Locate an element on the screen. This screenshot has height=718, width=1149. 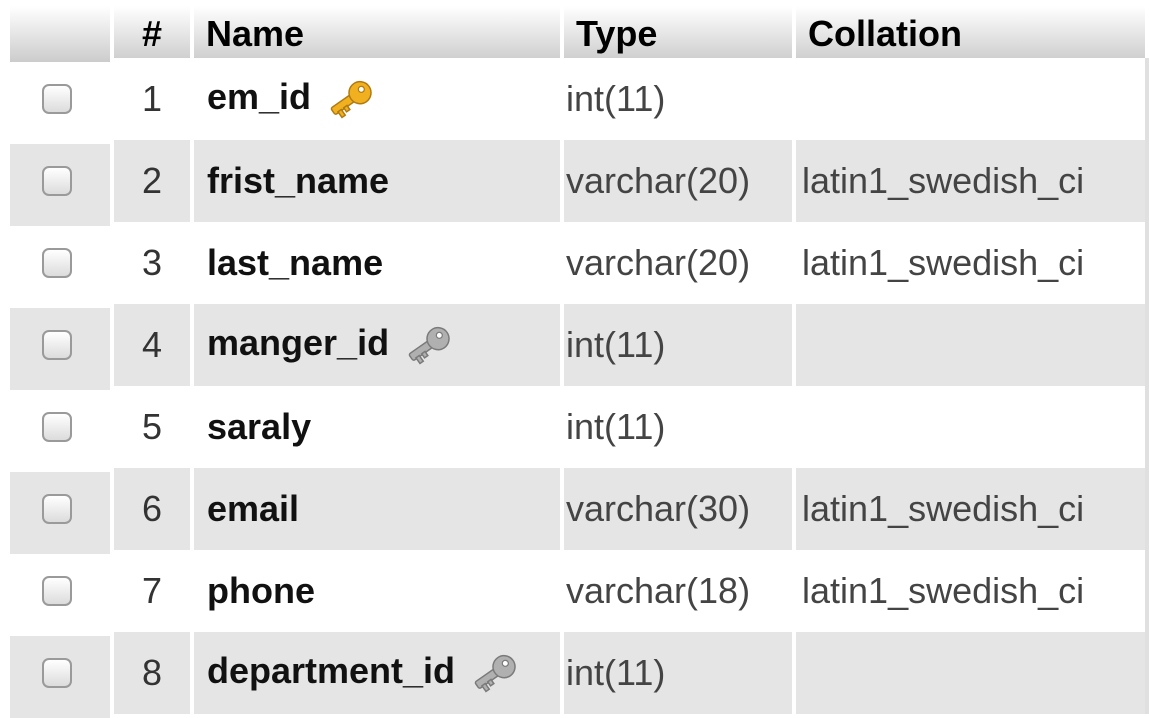
header-row: # Name Type Collation is located at coordinates (579, 34).